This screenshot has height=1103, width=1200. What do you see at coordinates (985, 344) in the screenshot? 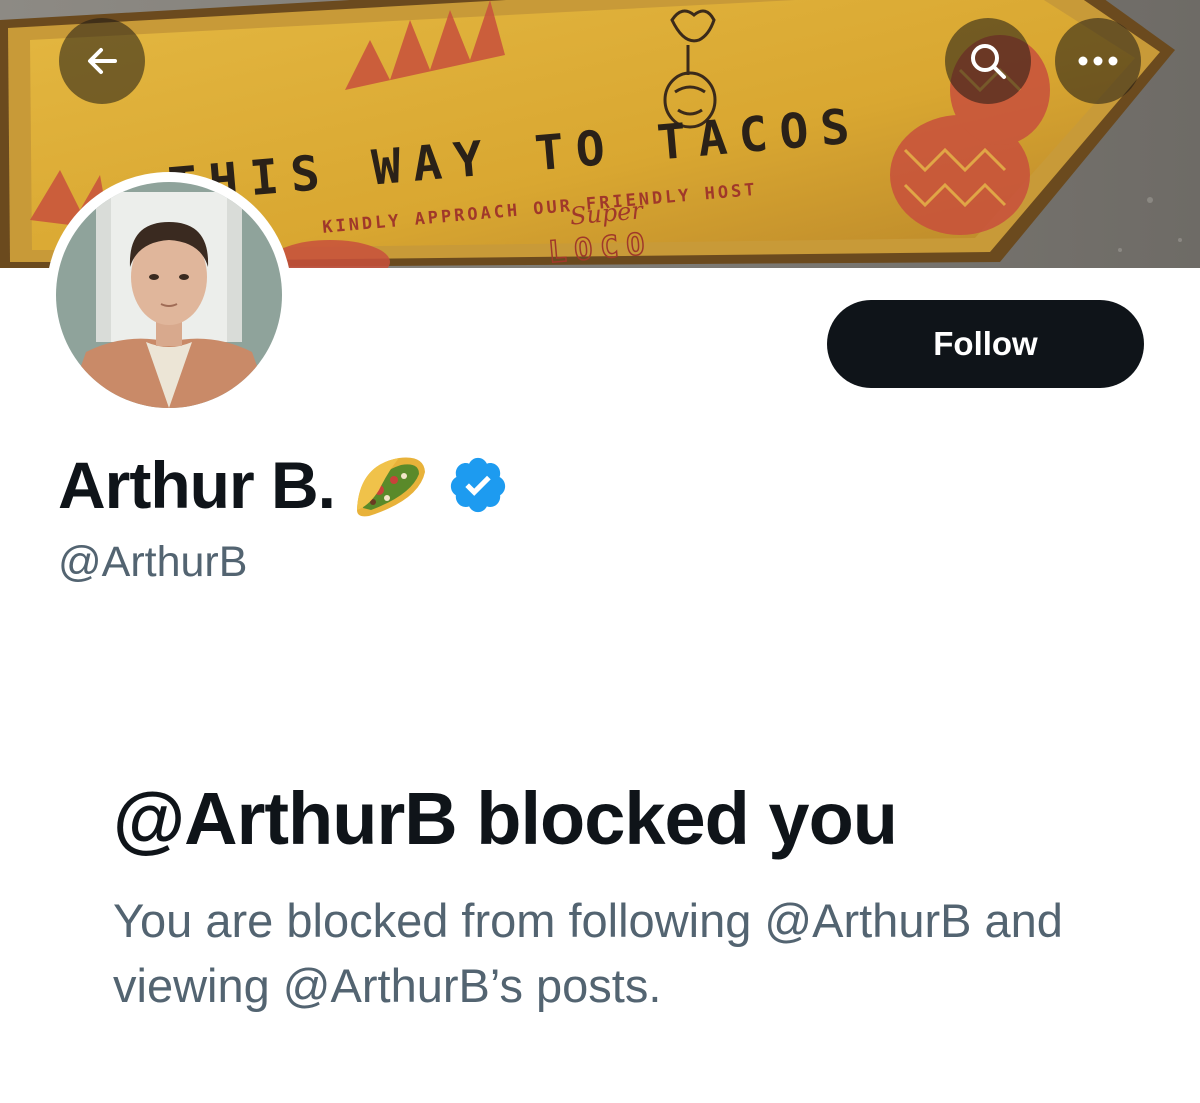
I see `follow-button: Follow` at bounding box center [985, 344].